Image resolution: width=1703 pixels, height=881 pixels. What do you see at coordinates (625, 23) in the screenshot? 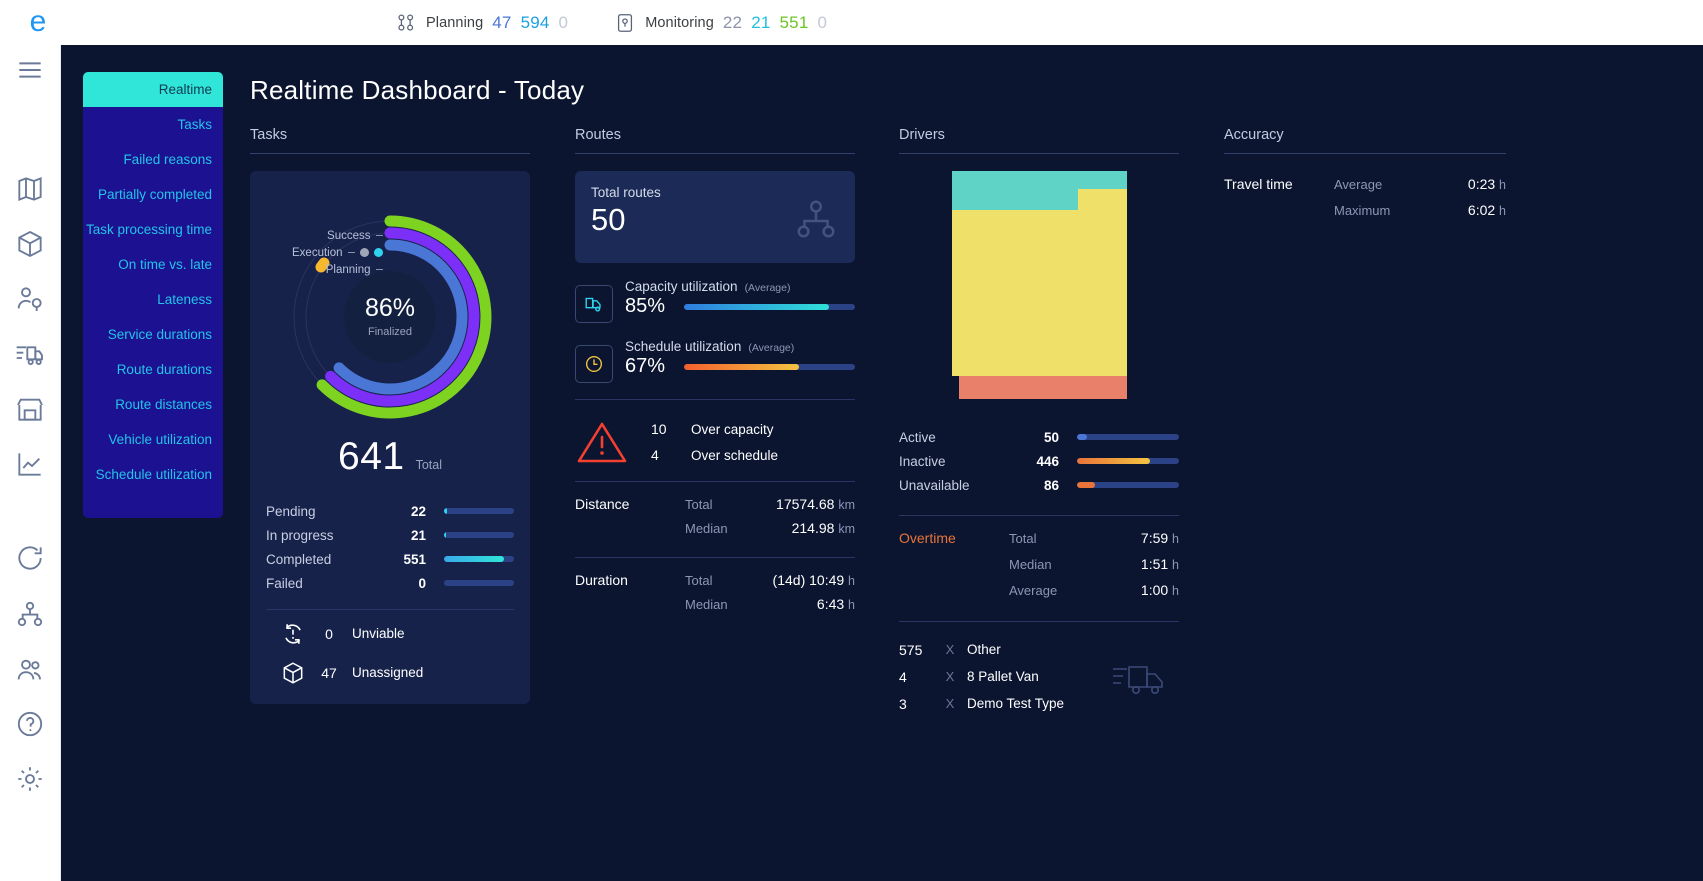
I see `monitoring-icon` at bounding box center [625, 23].